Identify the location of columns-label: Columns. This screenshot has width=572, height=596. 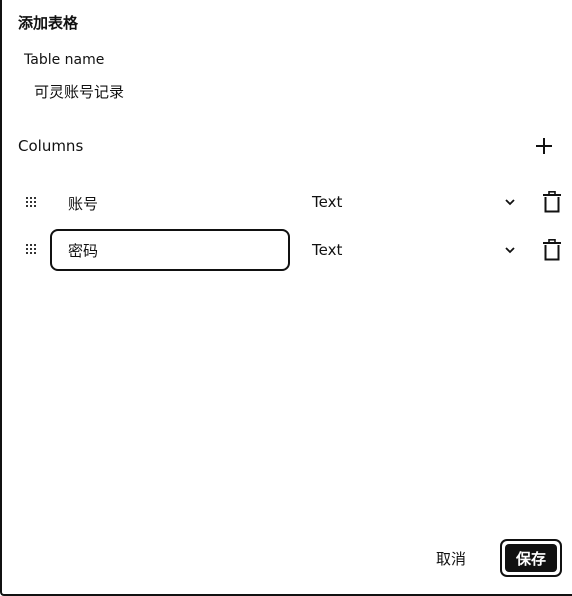
(51, 146).